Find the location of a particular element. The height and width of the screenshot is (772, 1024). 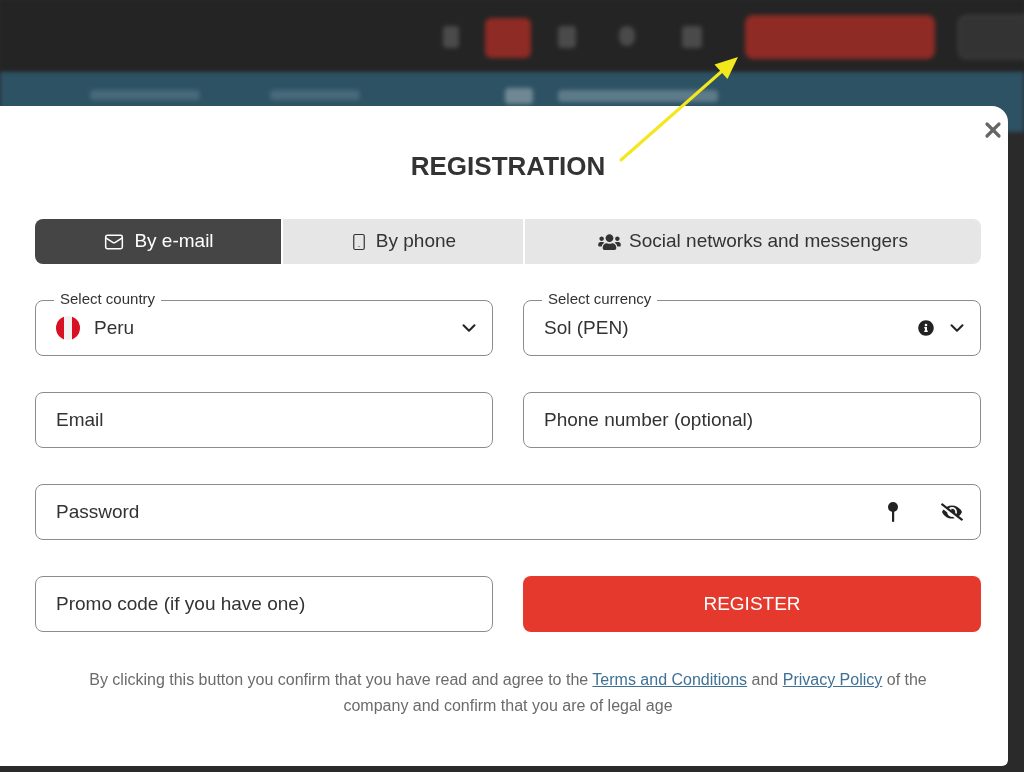

flag-icon is located at coordinates (68, 328).